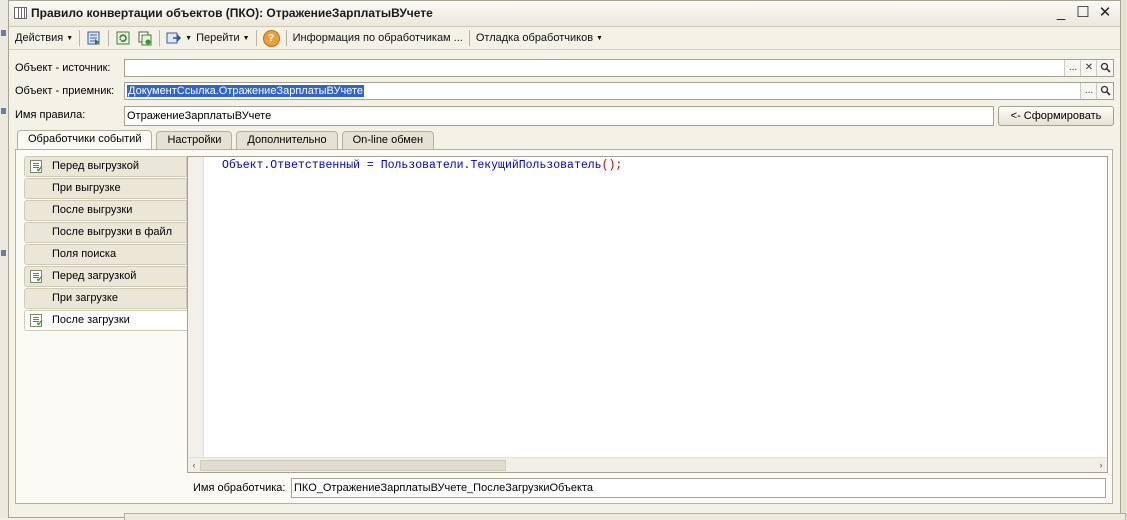 The width and height of the screenshot is (1127, 520). Describe the element at coordinates (1123, 259) in the screenshot. I see `background-window-edge-right` at that location.